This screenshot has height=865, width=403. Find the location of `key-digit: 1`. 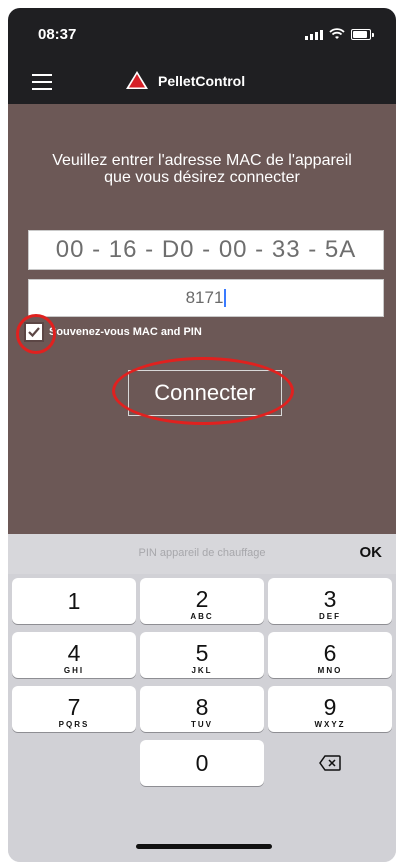

key-digit: 1 is located at coordinates (74, 601).